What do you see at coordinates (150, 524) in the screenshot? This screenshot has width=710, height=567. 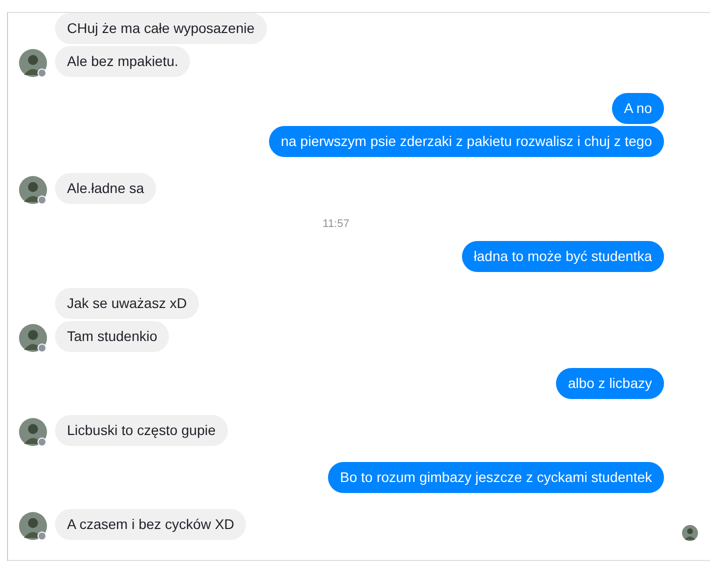 I see `message-bubble: A czasem i bez cycków XD` at bounding box center [150, 524].